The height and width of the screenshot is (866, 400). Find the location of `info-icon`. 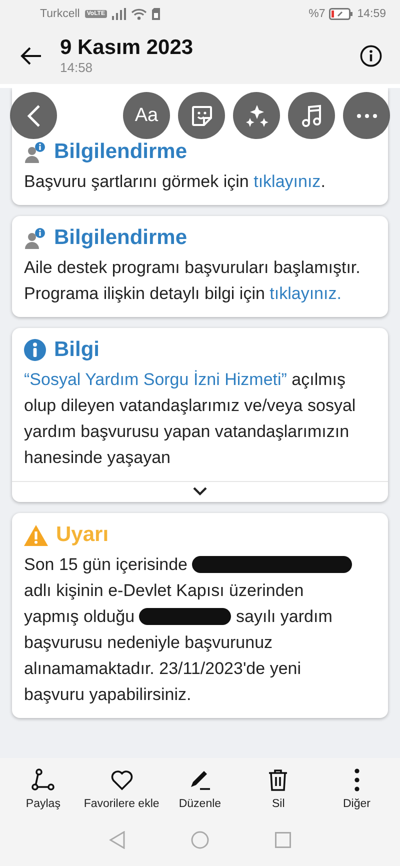

info-icon is located at coordinates (371, 56).